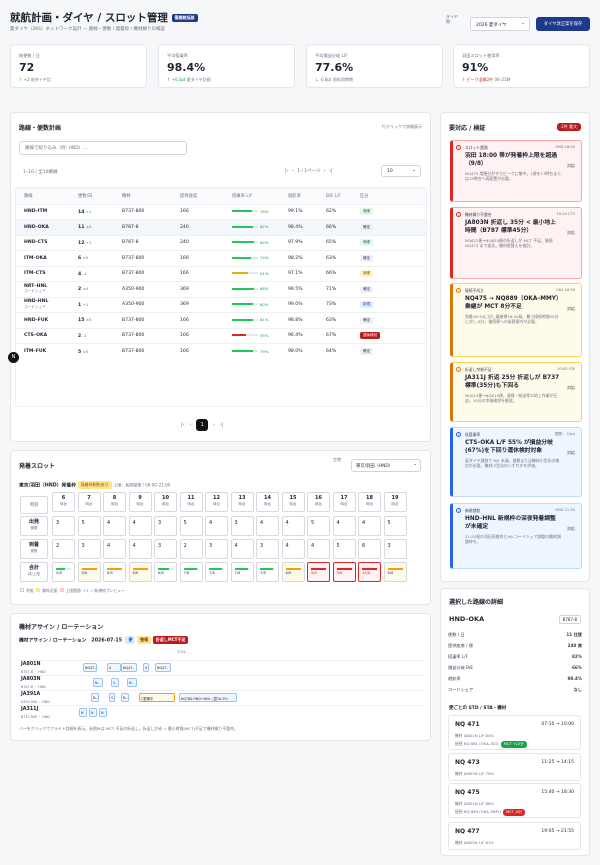 The height and width of the screenshot is (865, 600). I want to click on total-slot-cell: 10/8, so click(369, 572).